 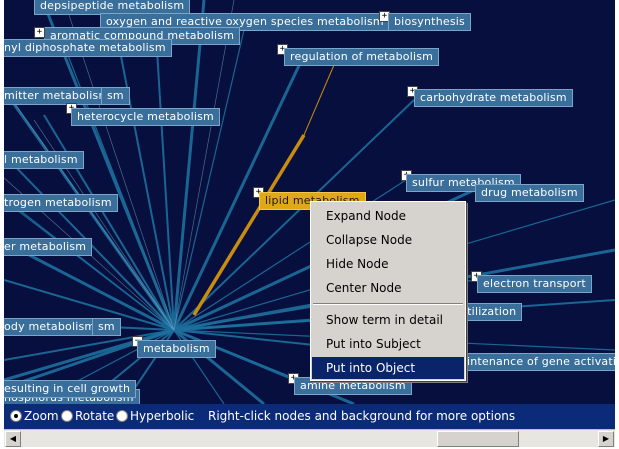 What do you see at coordinates (48, 247) in the screenshot?
I see `node-er-metabolism: er metabolism` at bounding box center [48, 247].